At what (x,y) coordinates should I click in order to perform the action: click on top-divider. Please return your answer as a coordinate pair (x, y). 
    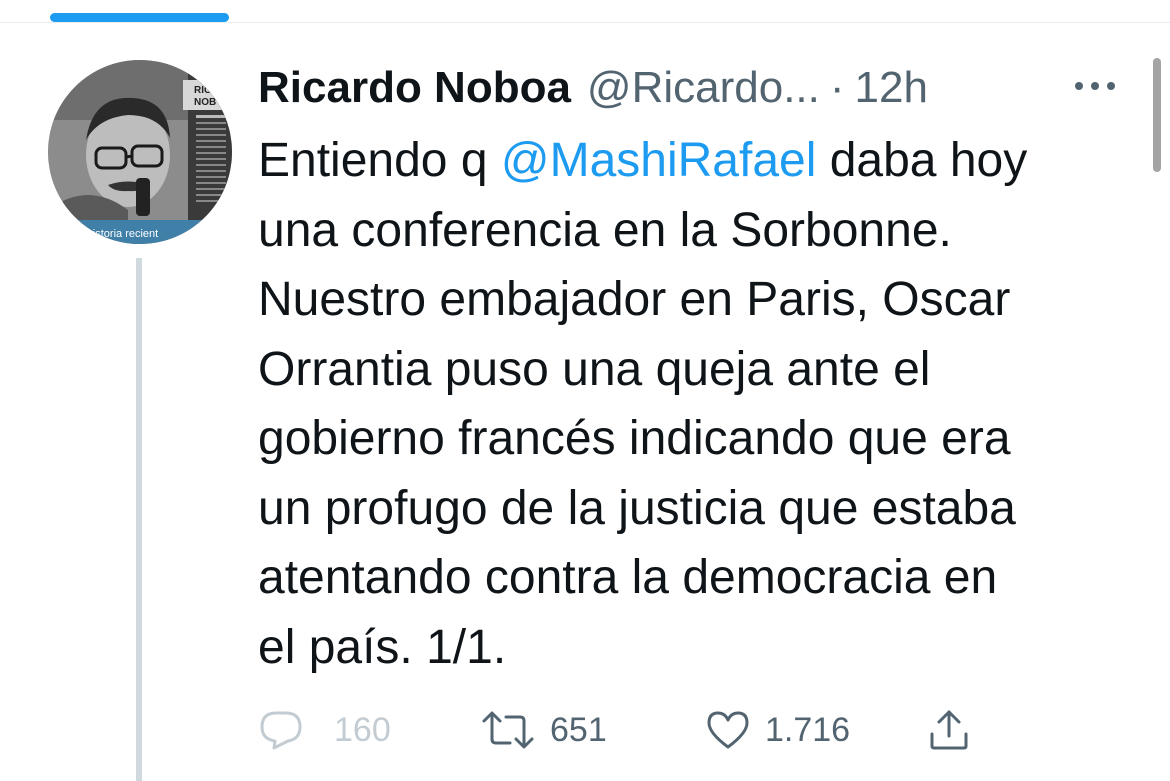
    Looking at the image, I should click on (585, 22).